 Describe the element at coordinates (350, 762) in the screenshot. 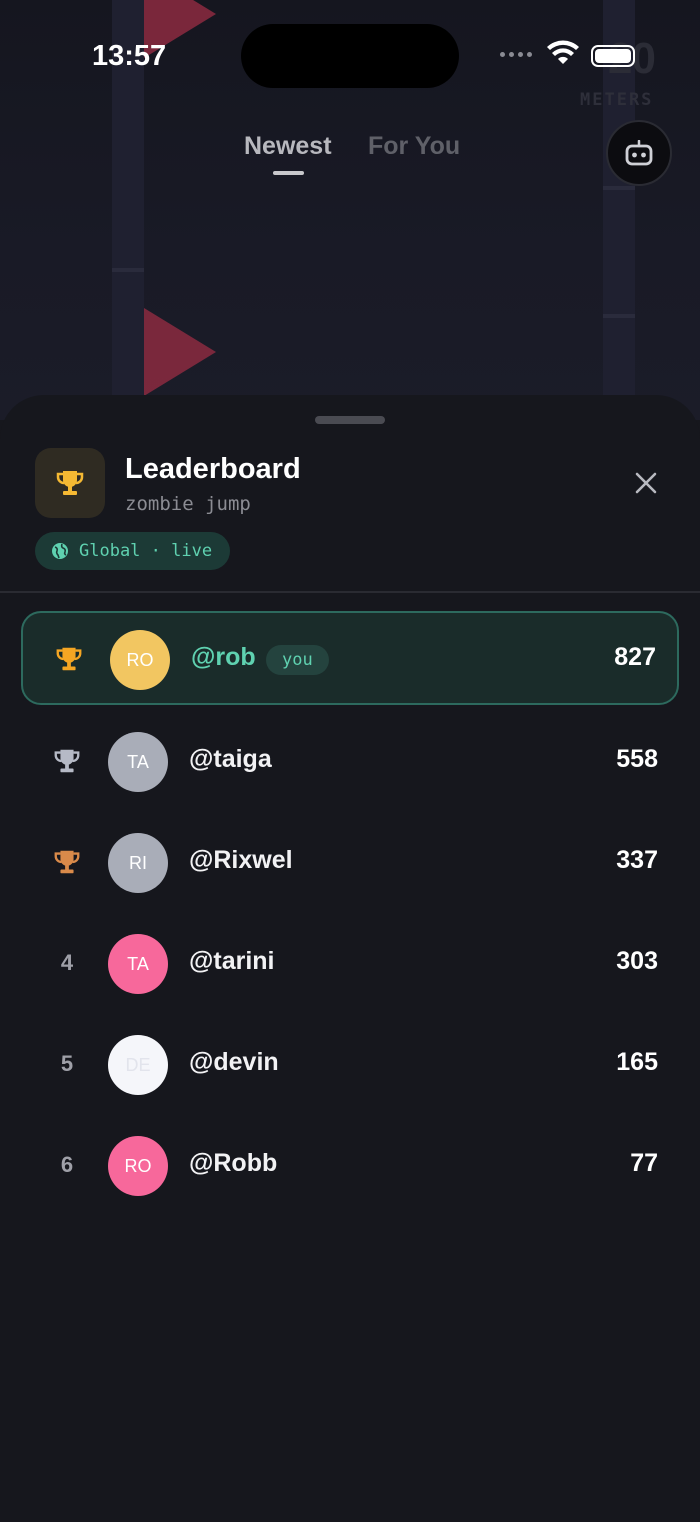

I see `leaderboard-row: TA @taiga 558` at that location.